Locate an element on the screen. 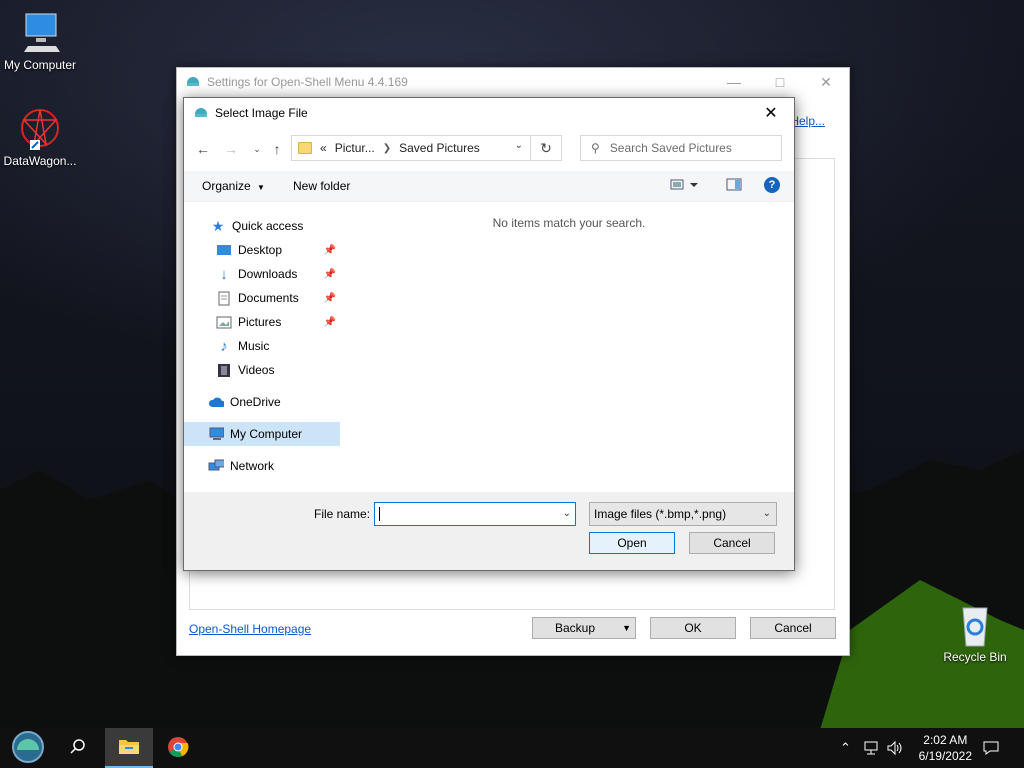 The width and height of the screenshot is (1024, 768). download-icon: ↓ is located at coordinates (224, 274).